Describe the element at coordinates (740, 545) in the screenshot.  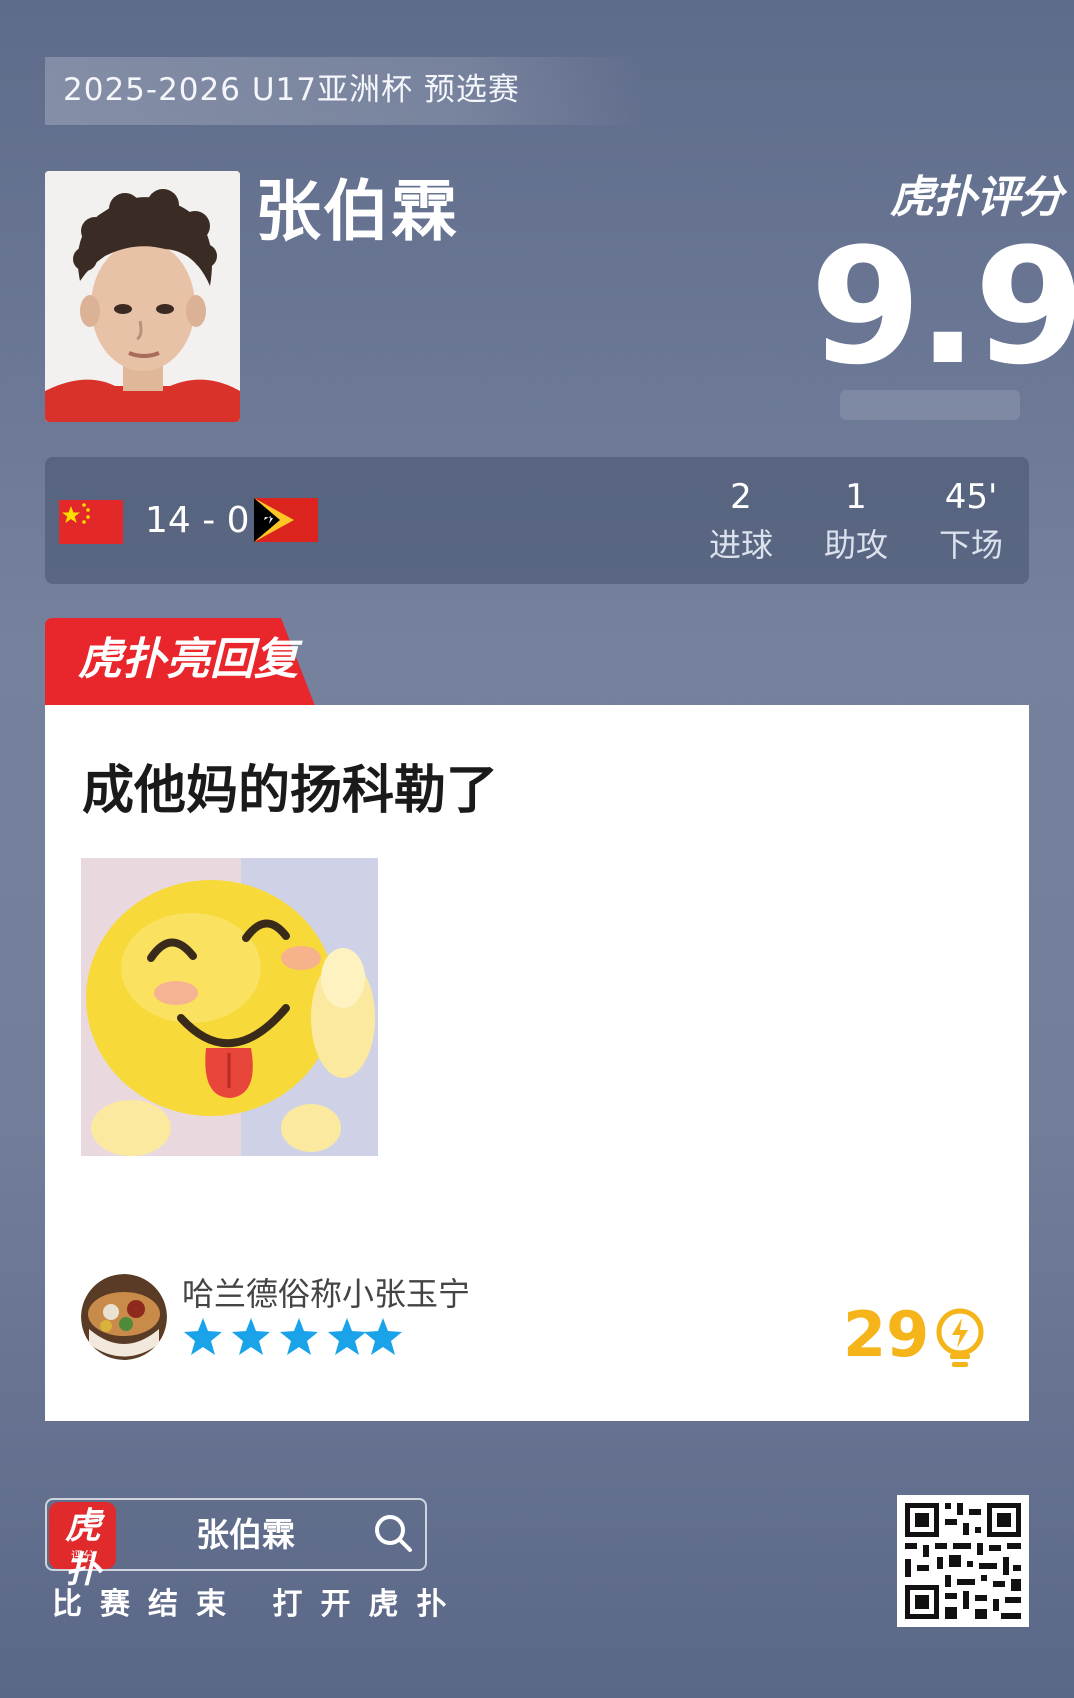
I see `stat-goals-label: 进球` at that location.